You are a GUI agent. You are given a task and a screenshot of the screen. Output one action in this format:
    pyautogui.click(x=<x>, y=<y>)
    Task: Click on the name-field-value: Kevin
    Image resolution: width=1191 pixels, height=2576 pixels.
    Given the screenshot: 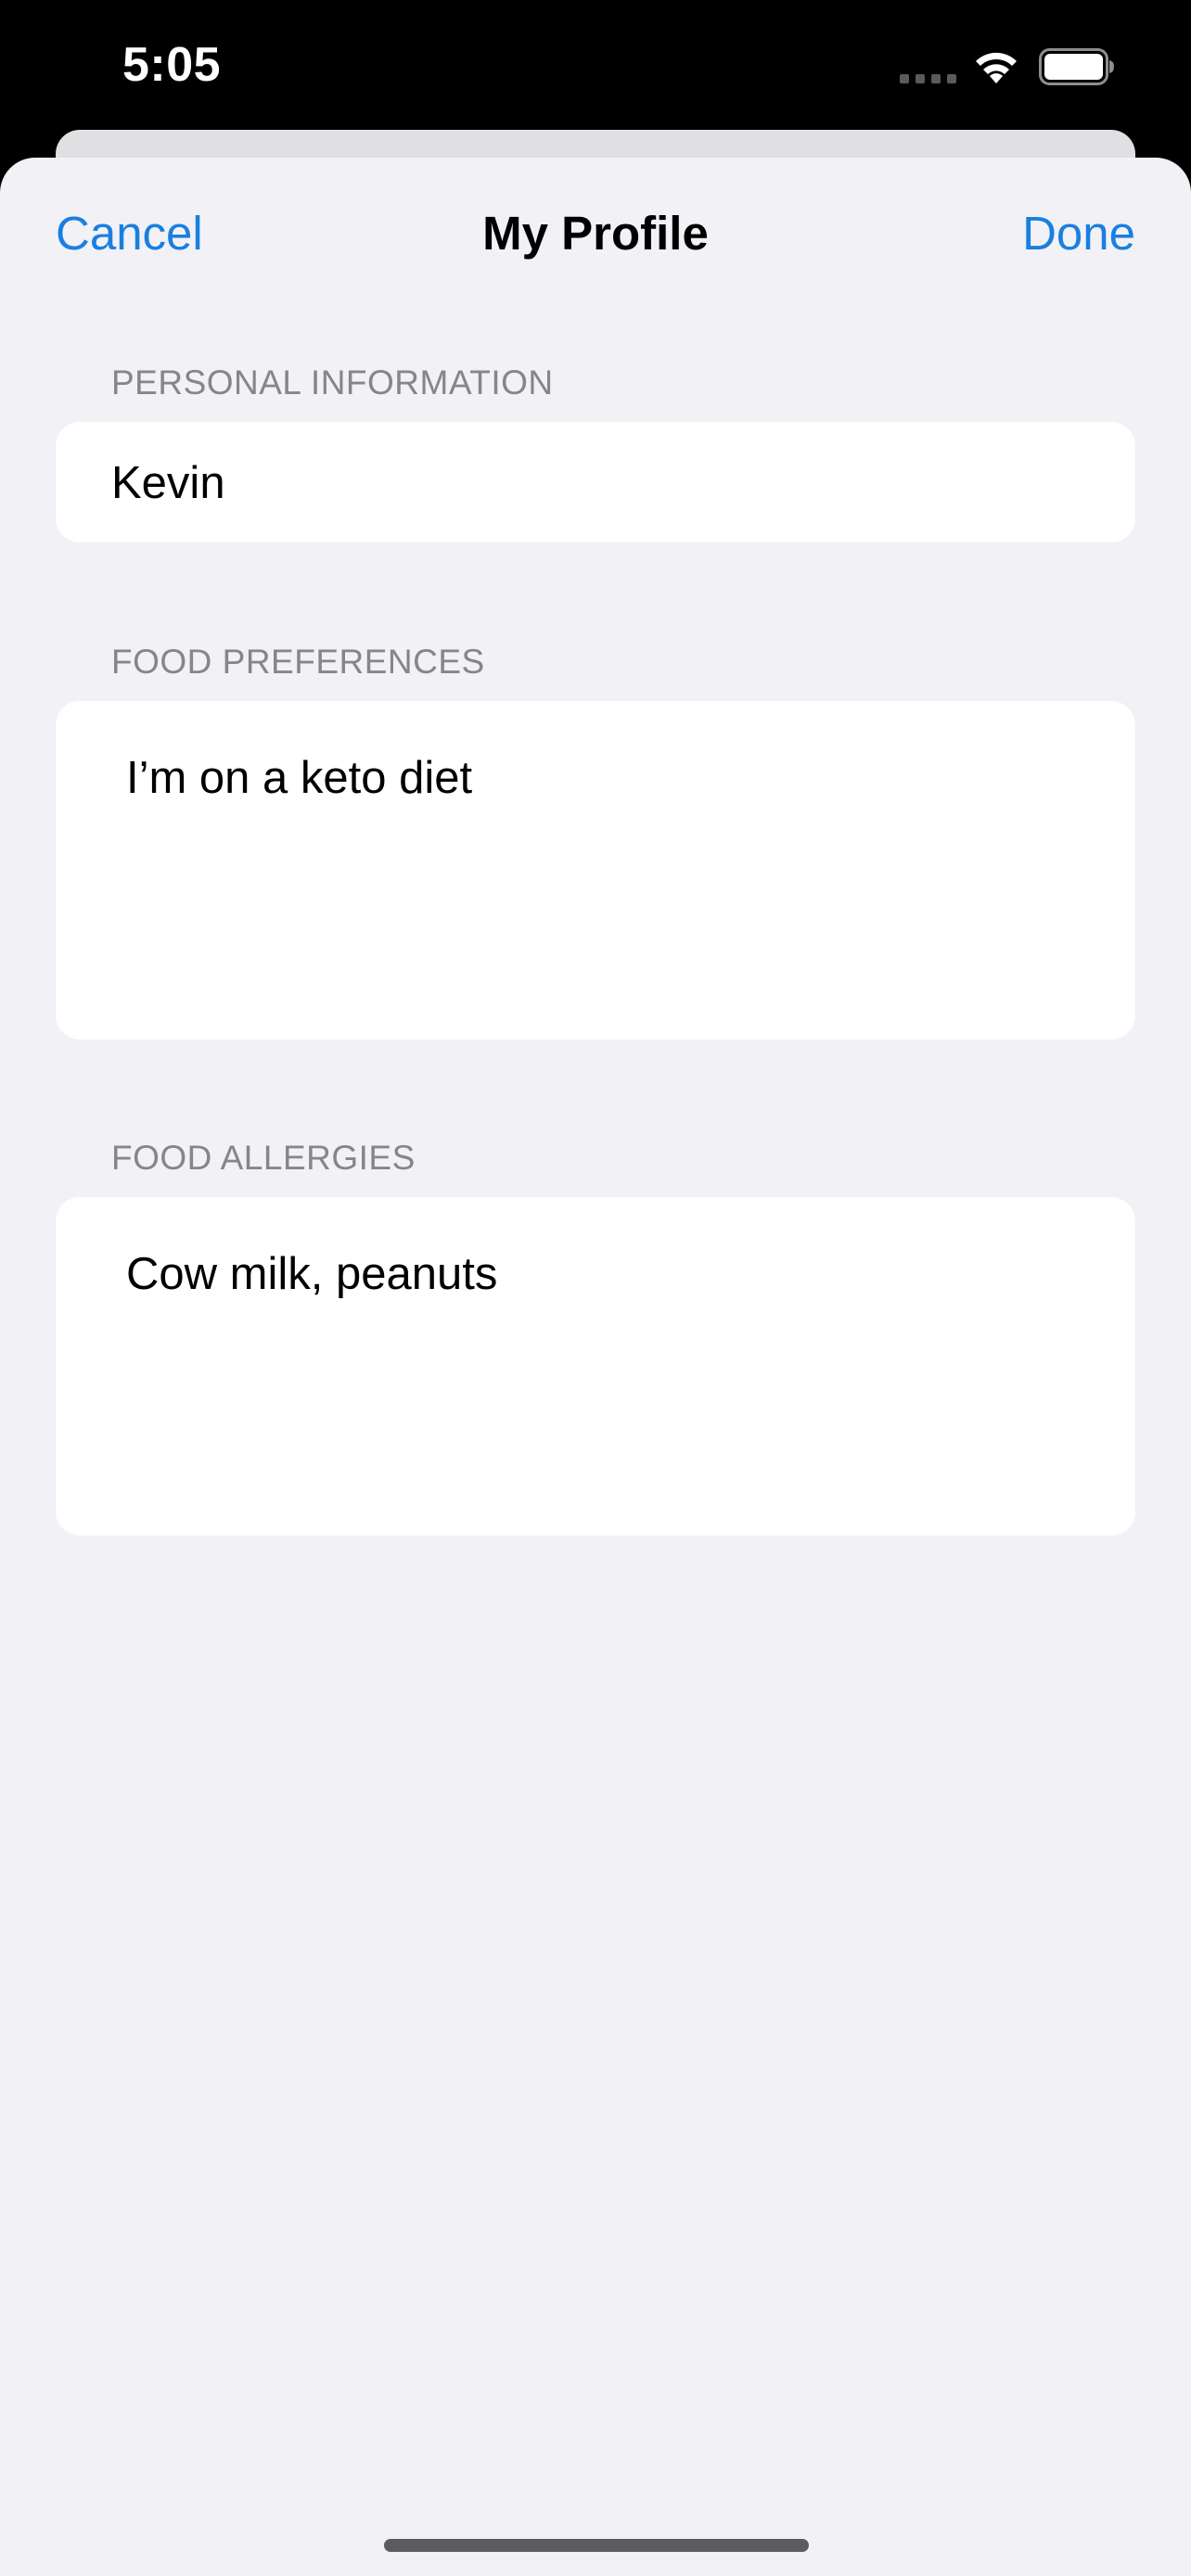 What is the action you would take?
    pyautogui.click(x=168, y=483)
    